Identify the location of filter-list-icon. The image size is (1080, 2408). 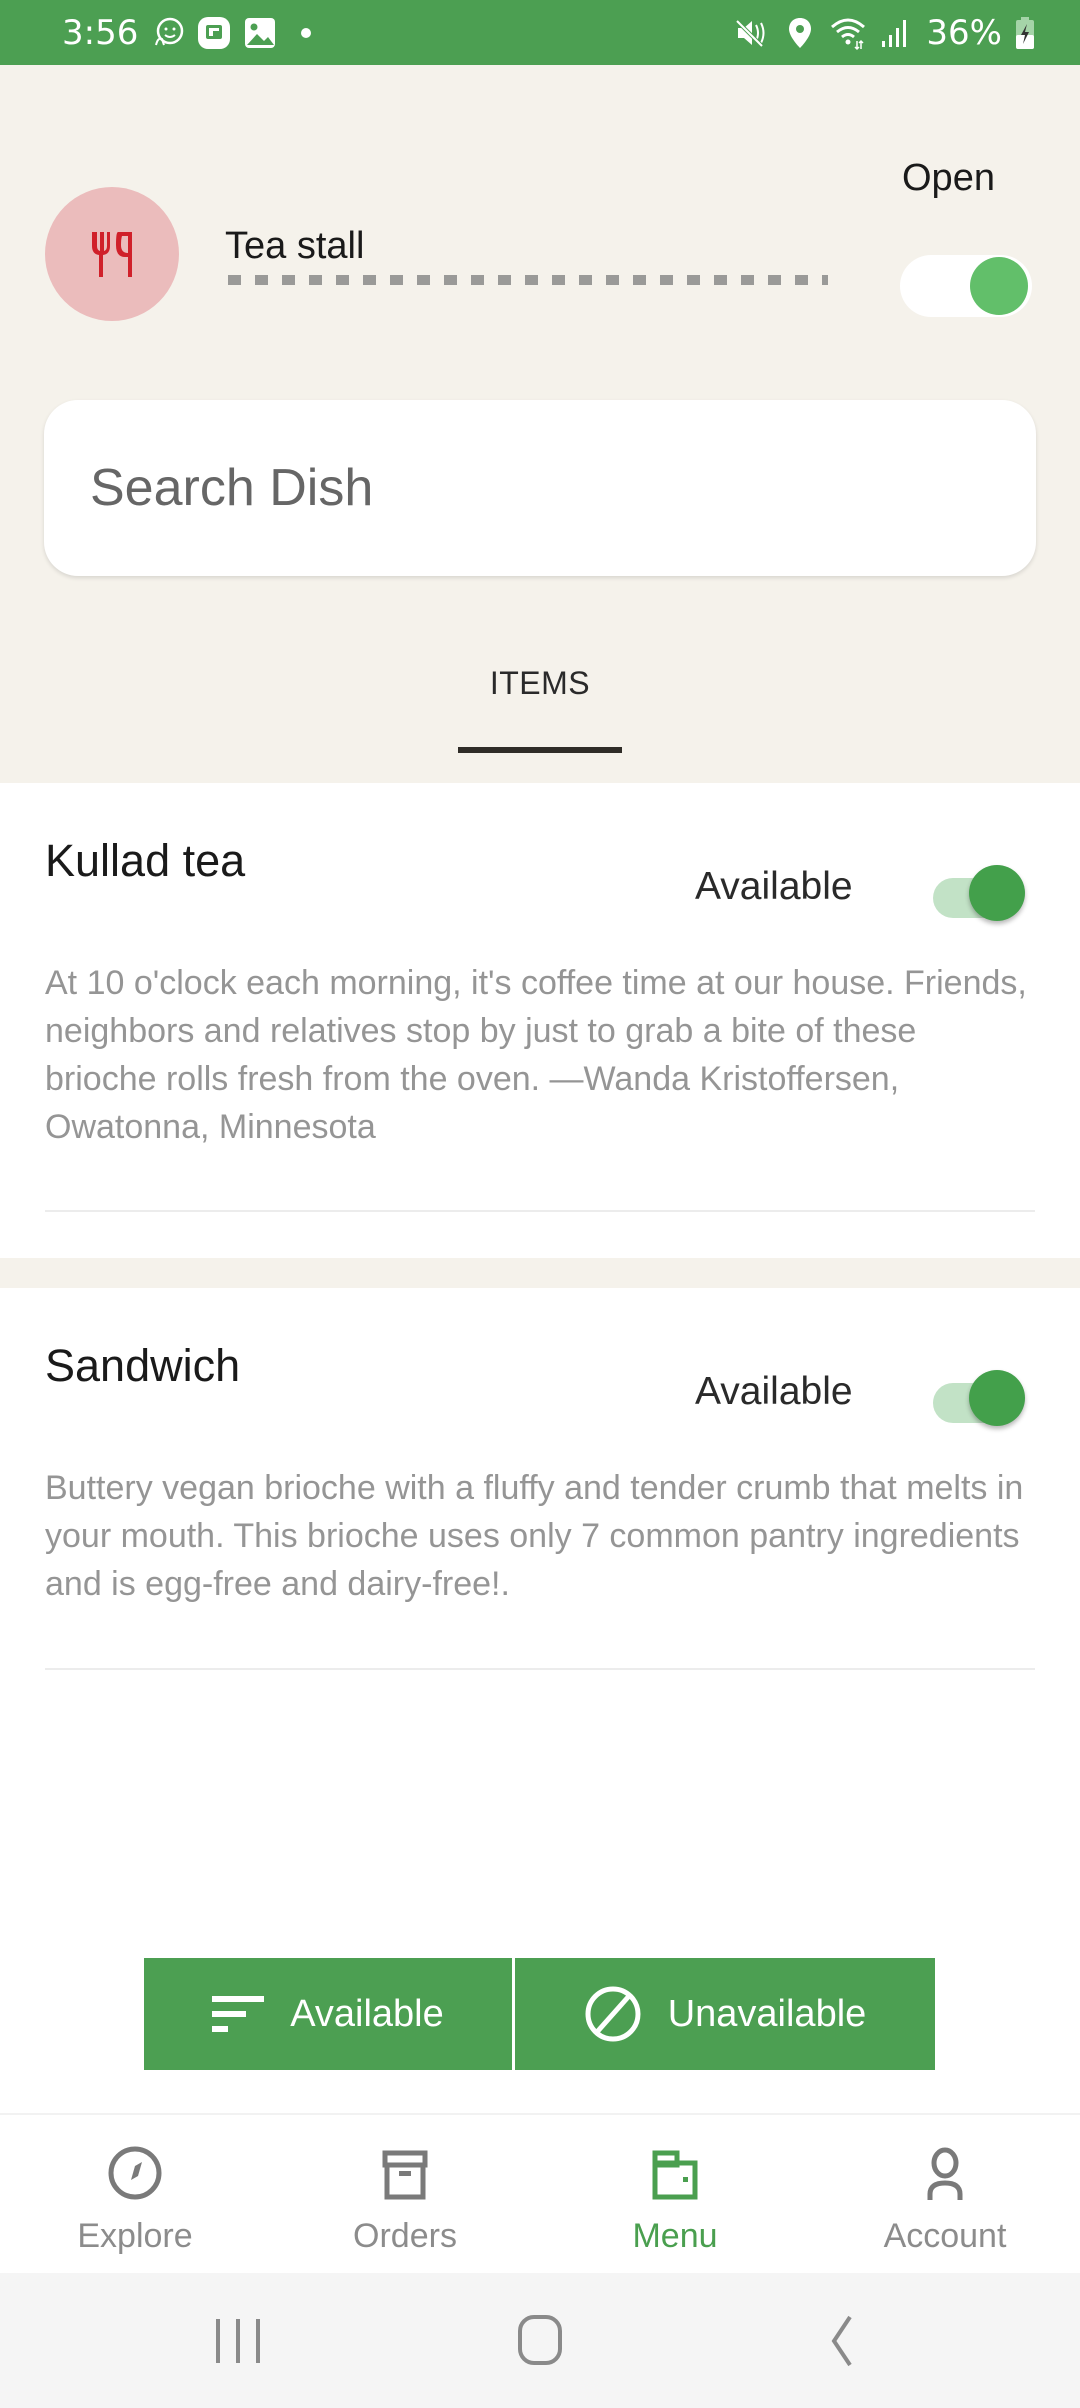
(238, 2014).